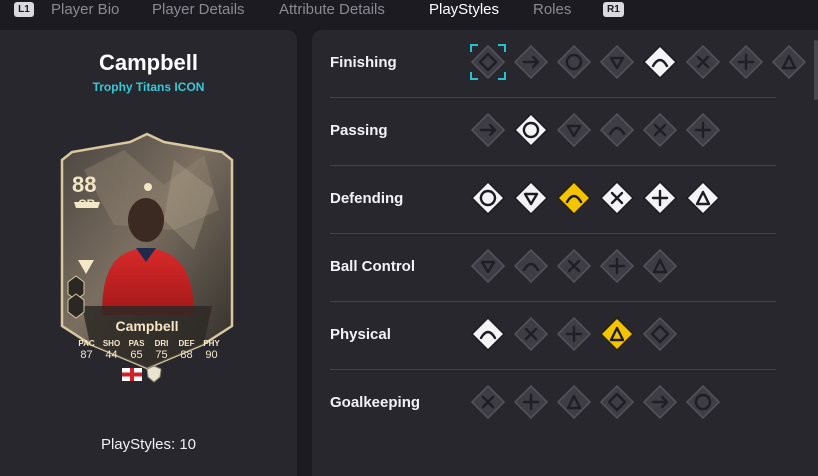 The height and width of the screenshot is (476, 818). I want to click on low-driven-shot-icon, so click(746, 62).